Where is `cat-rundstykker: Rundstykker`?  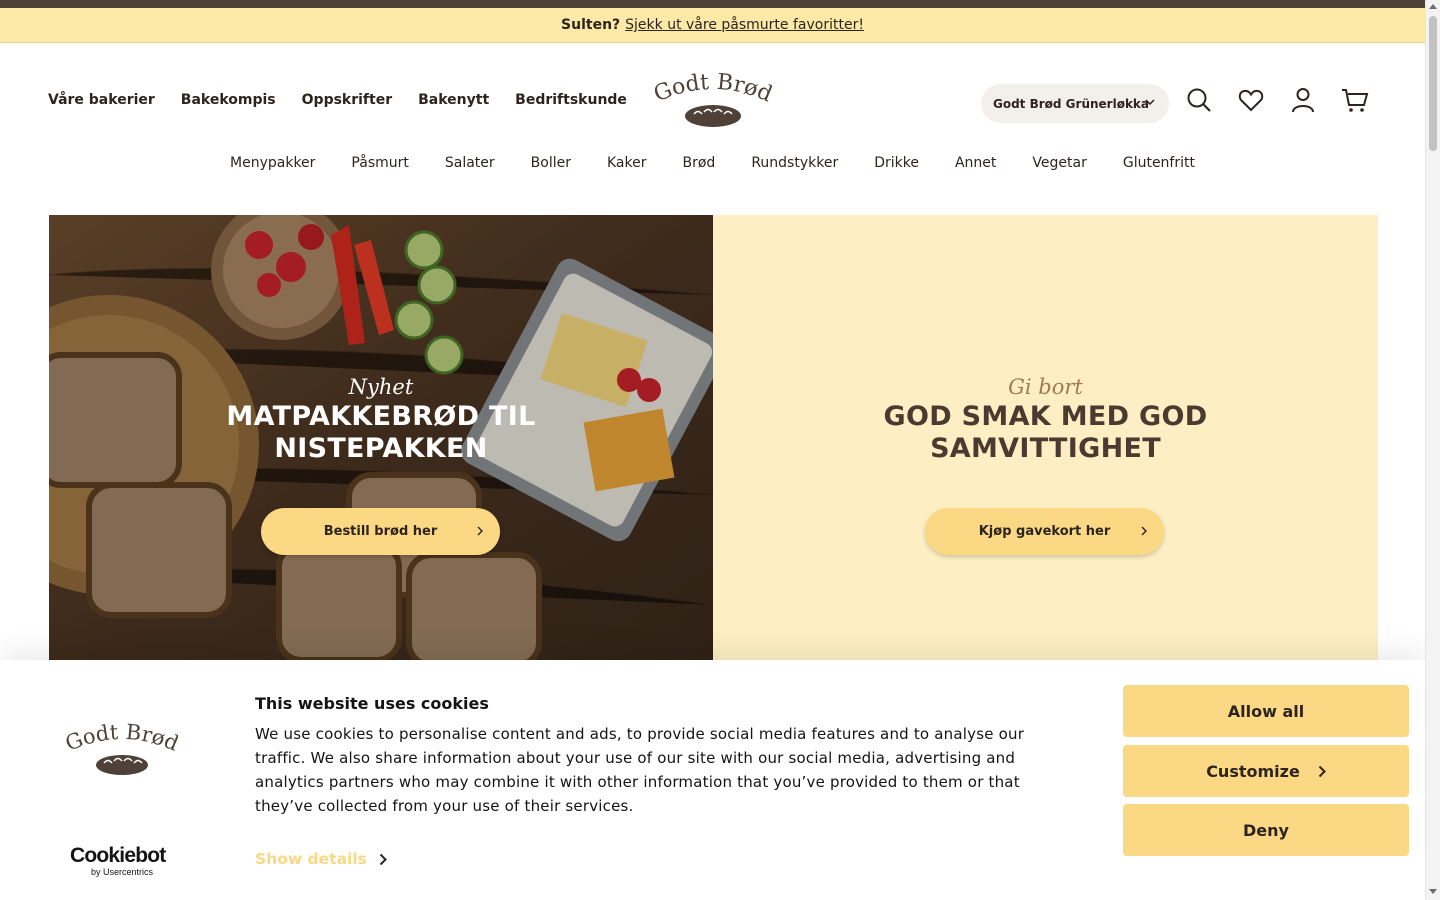
cat-rundstykker: Rundstykker is located at coordinates (794, 163).